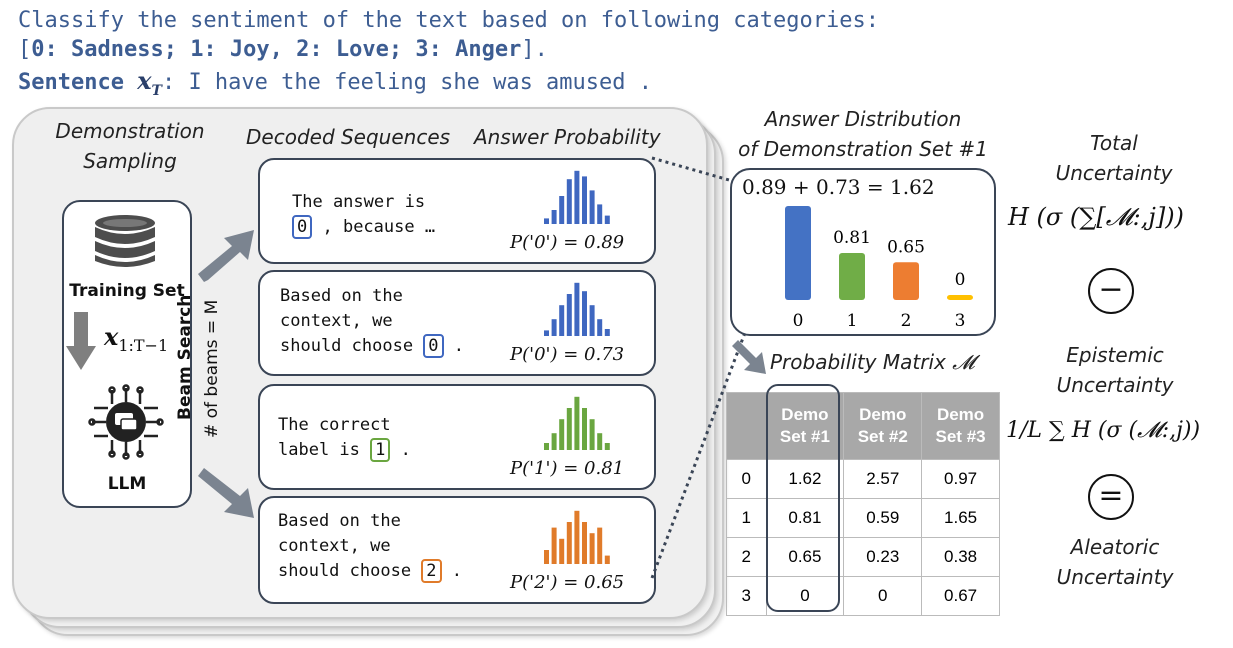  I want to click on matrix-cell: 2.57, so click(883, 479).